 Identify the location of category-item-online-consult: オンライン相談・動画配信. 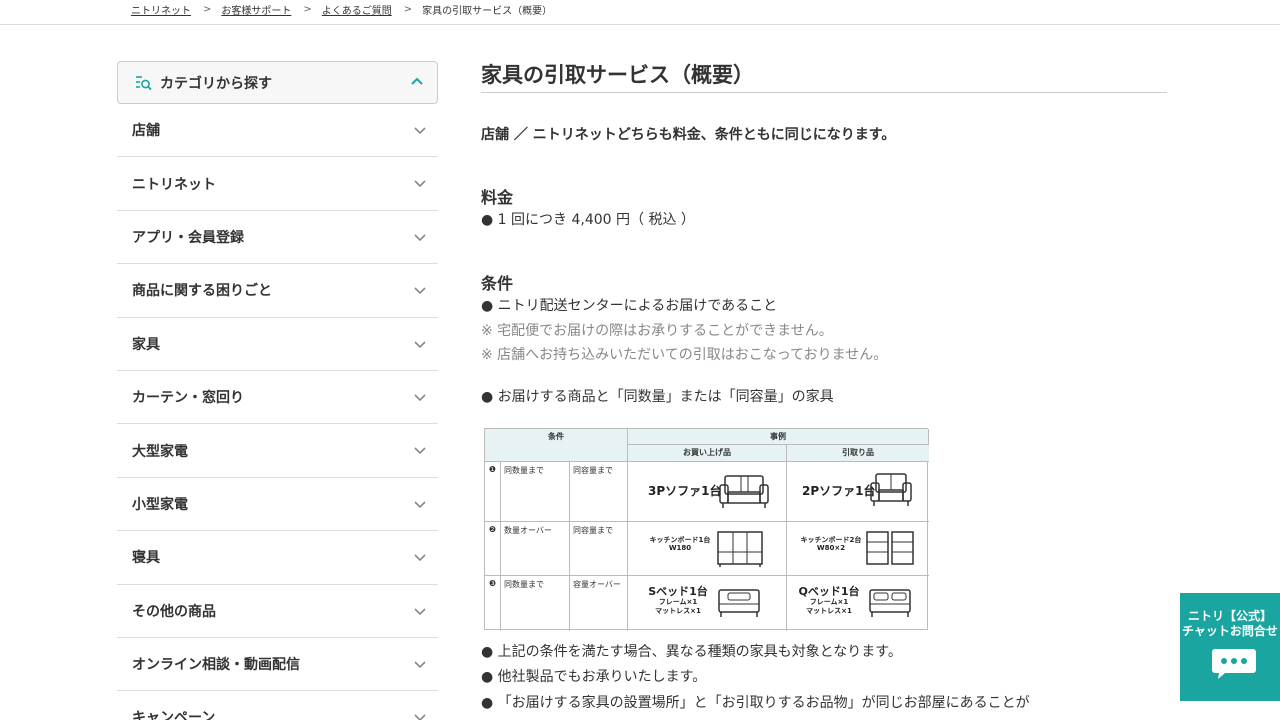
(277, 665).